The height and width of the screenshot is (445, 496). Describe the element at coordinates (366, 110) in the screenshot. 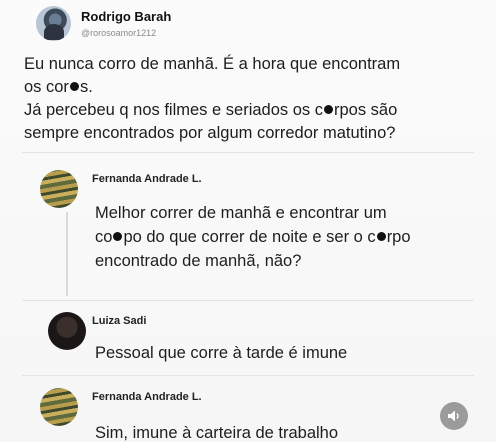

I see `post-line-text: rpos são` at that location.